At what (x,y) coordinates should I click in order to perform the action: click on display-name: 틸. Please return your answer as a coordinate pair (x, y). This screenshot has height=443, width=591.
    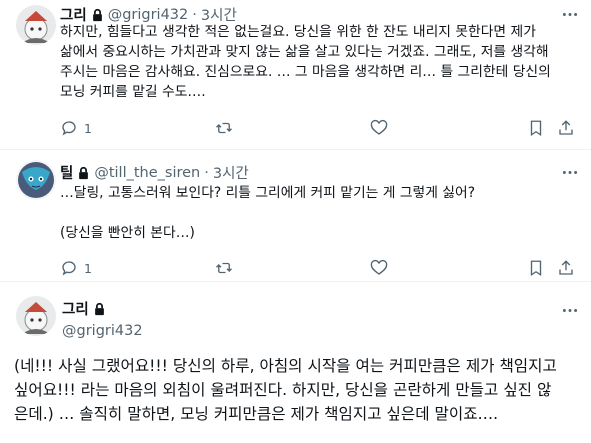
    Looking at the image, I should click on (66, 172).